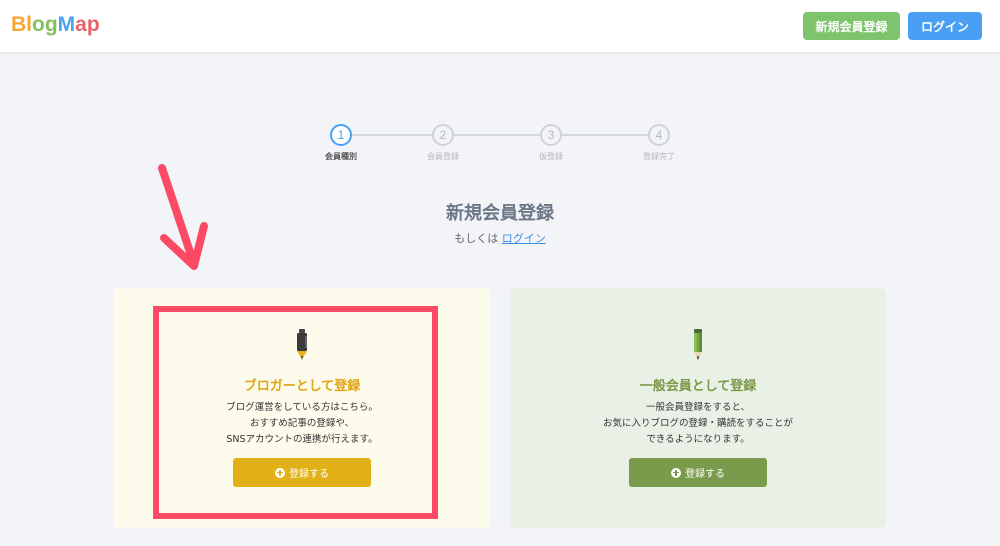 This screenshot has height=546, width=1000. I want to click on step-3-circle: 3, so click(551, 135).